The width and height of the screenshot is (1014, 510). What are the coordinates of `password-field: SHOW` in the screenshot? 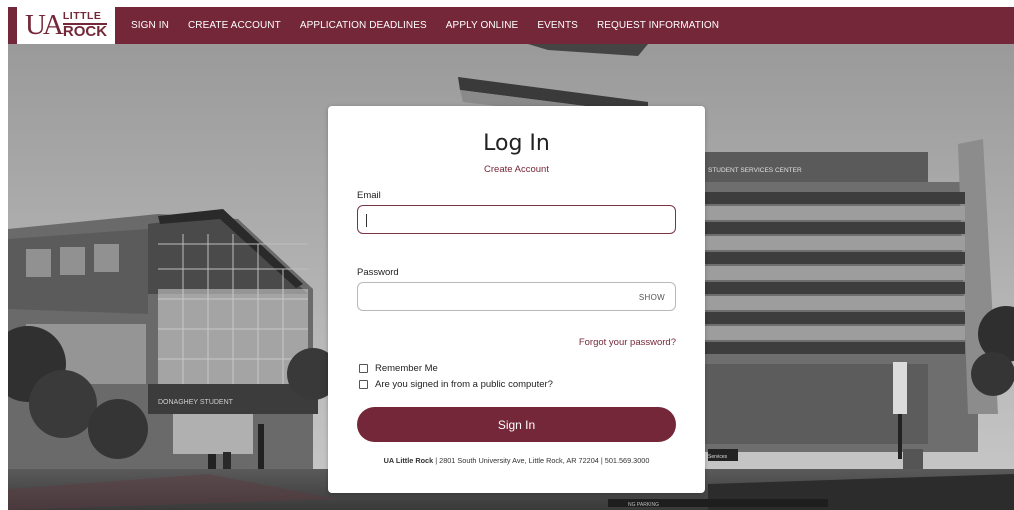 It's located at (516, 296).